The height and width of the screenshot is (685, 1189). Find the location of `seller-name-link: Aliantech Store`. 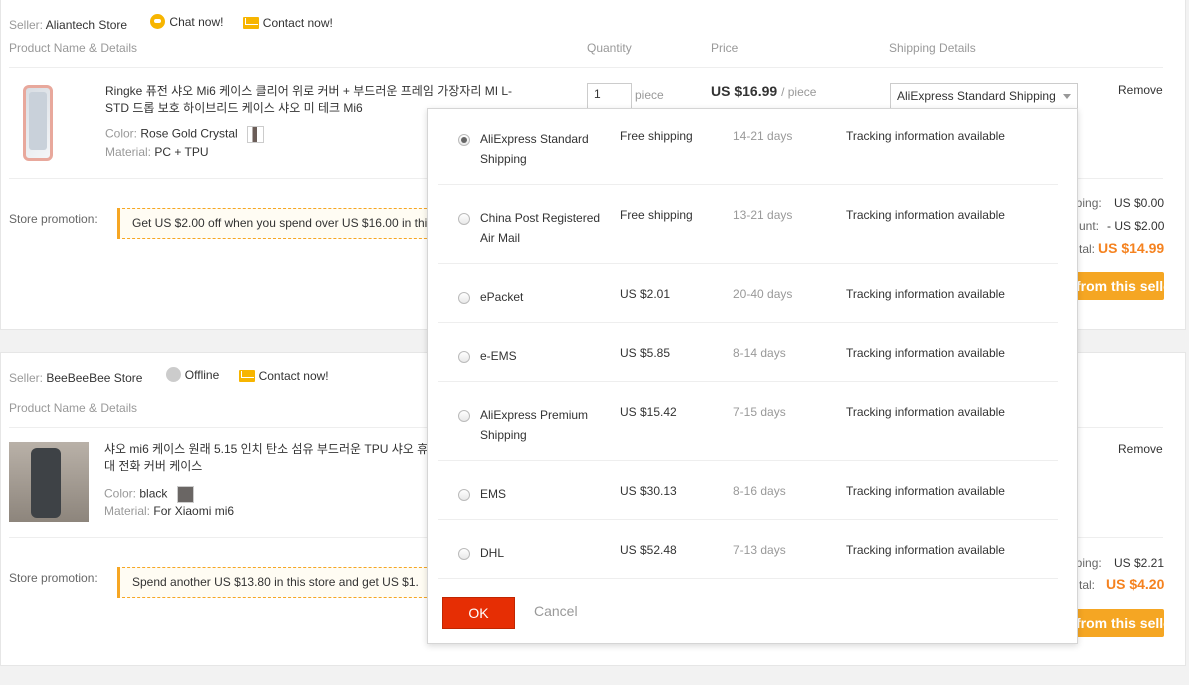

seller-name-link: Aliantech Store is located at coordinates (86, 25).